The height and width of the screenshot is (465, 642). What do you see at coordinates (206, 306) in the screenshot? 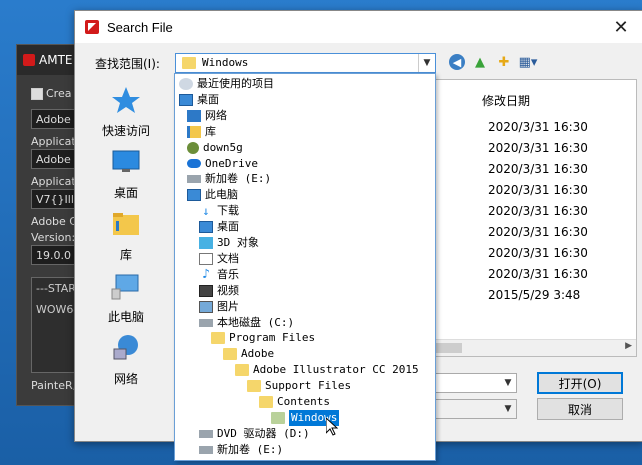
I see `pic-icon` at bounding box center [206, 306].